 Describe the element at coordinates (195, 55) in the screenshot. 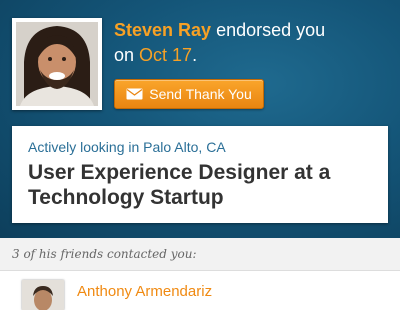

I see `endorsement-date-suffix: .` at that location.